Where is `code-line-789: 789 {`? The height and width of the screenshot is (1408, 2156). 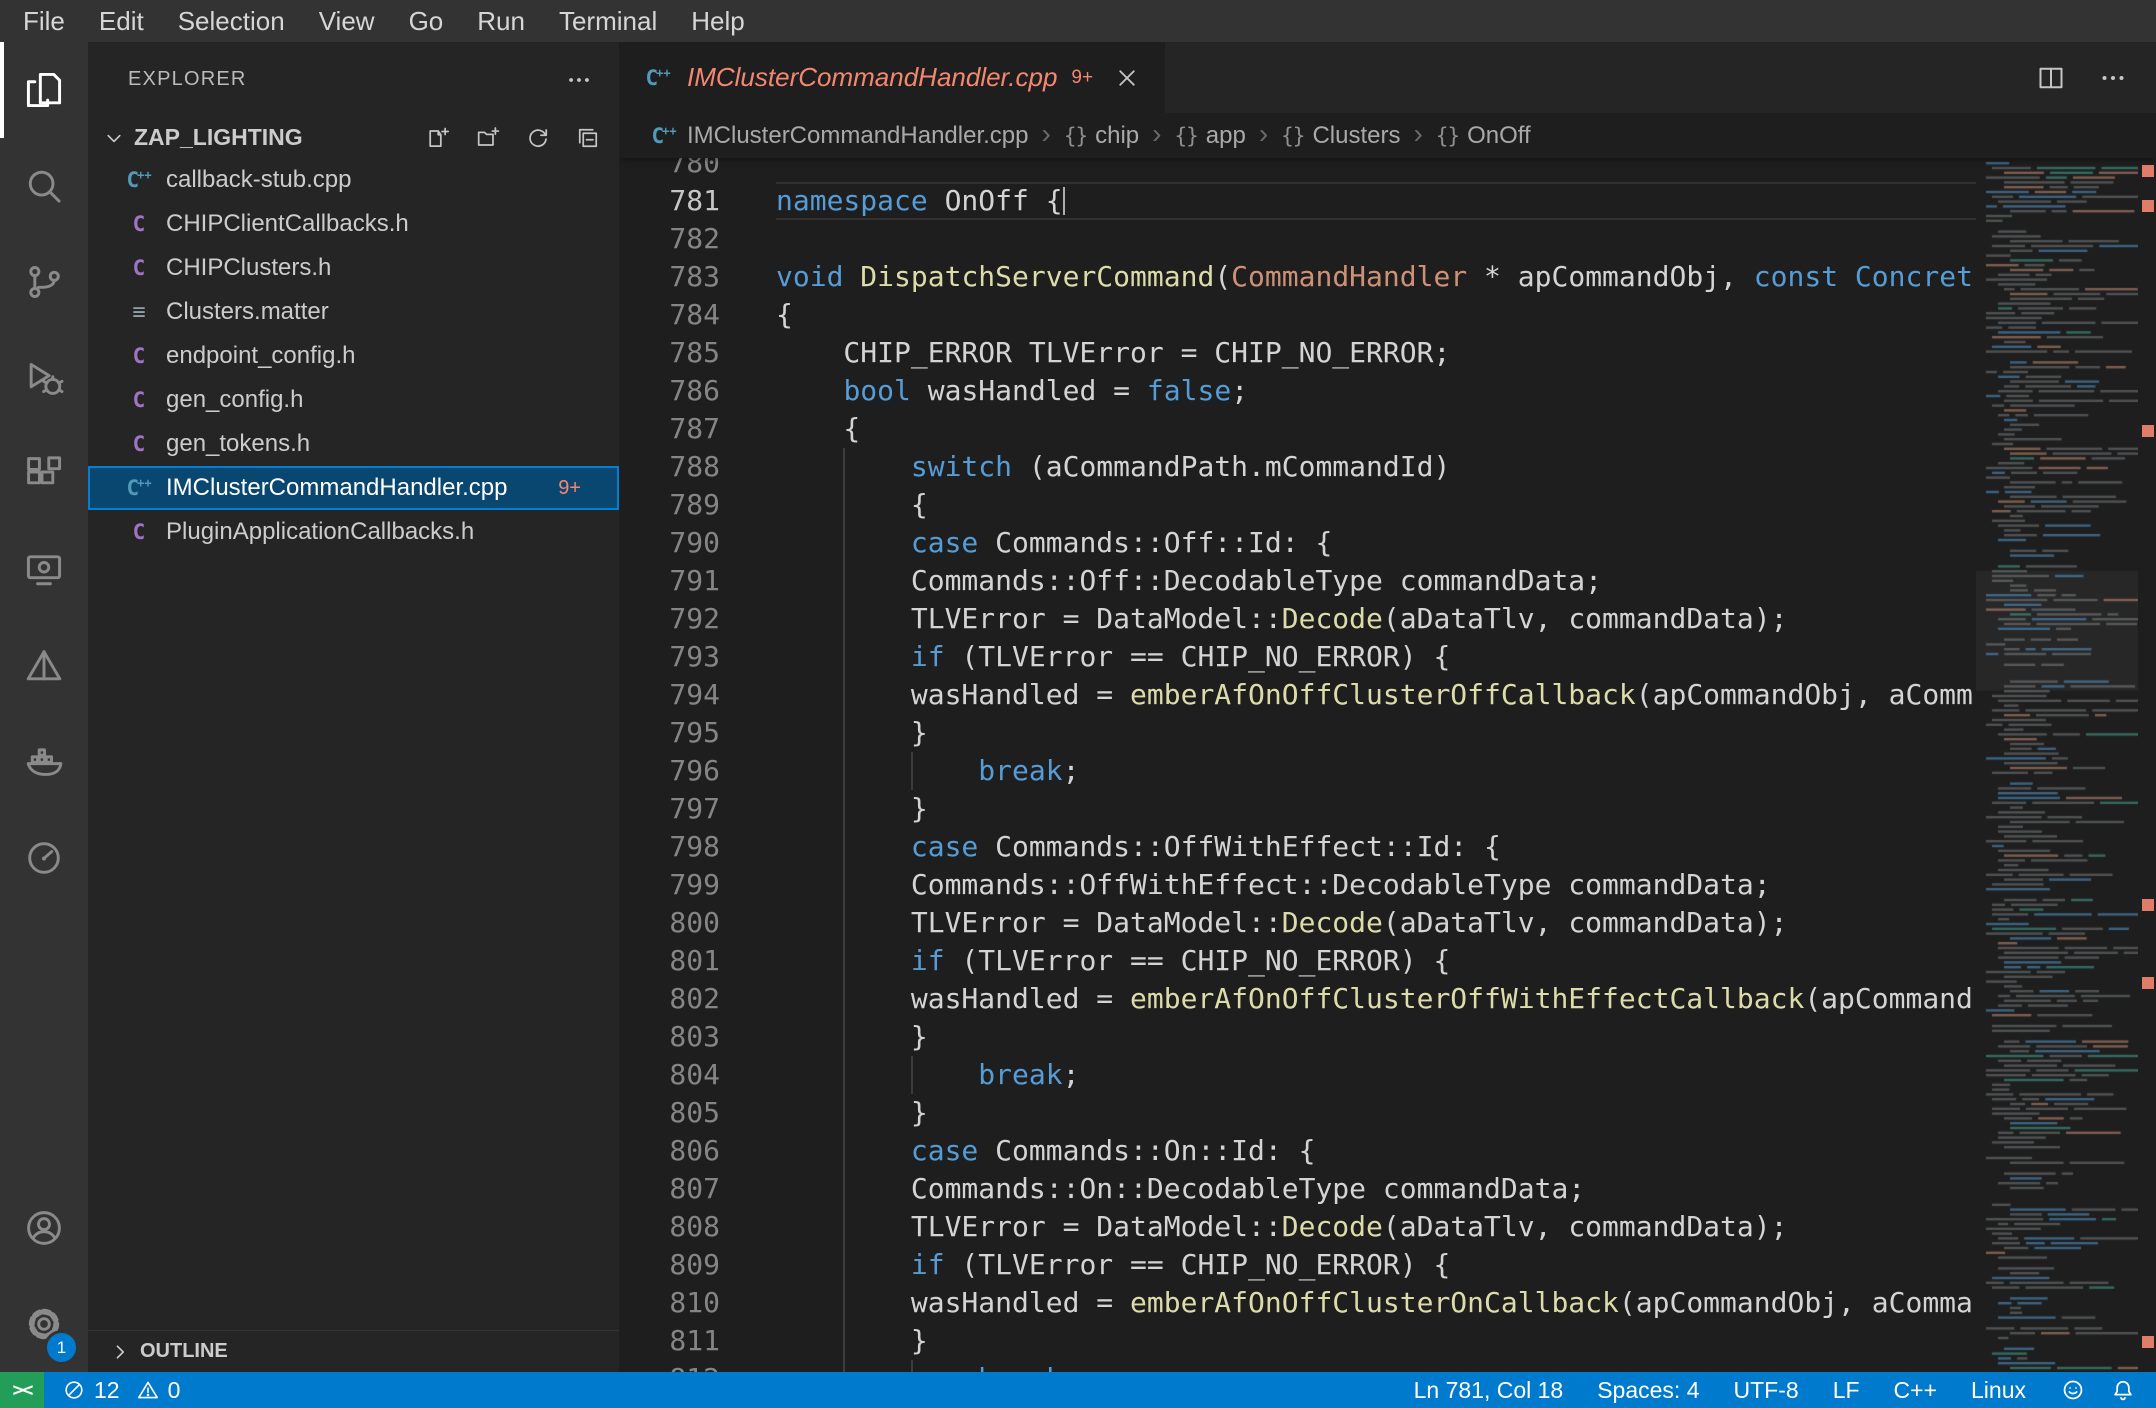 code-line-789: 789 { is located at coordinates (1297, 505).